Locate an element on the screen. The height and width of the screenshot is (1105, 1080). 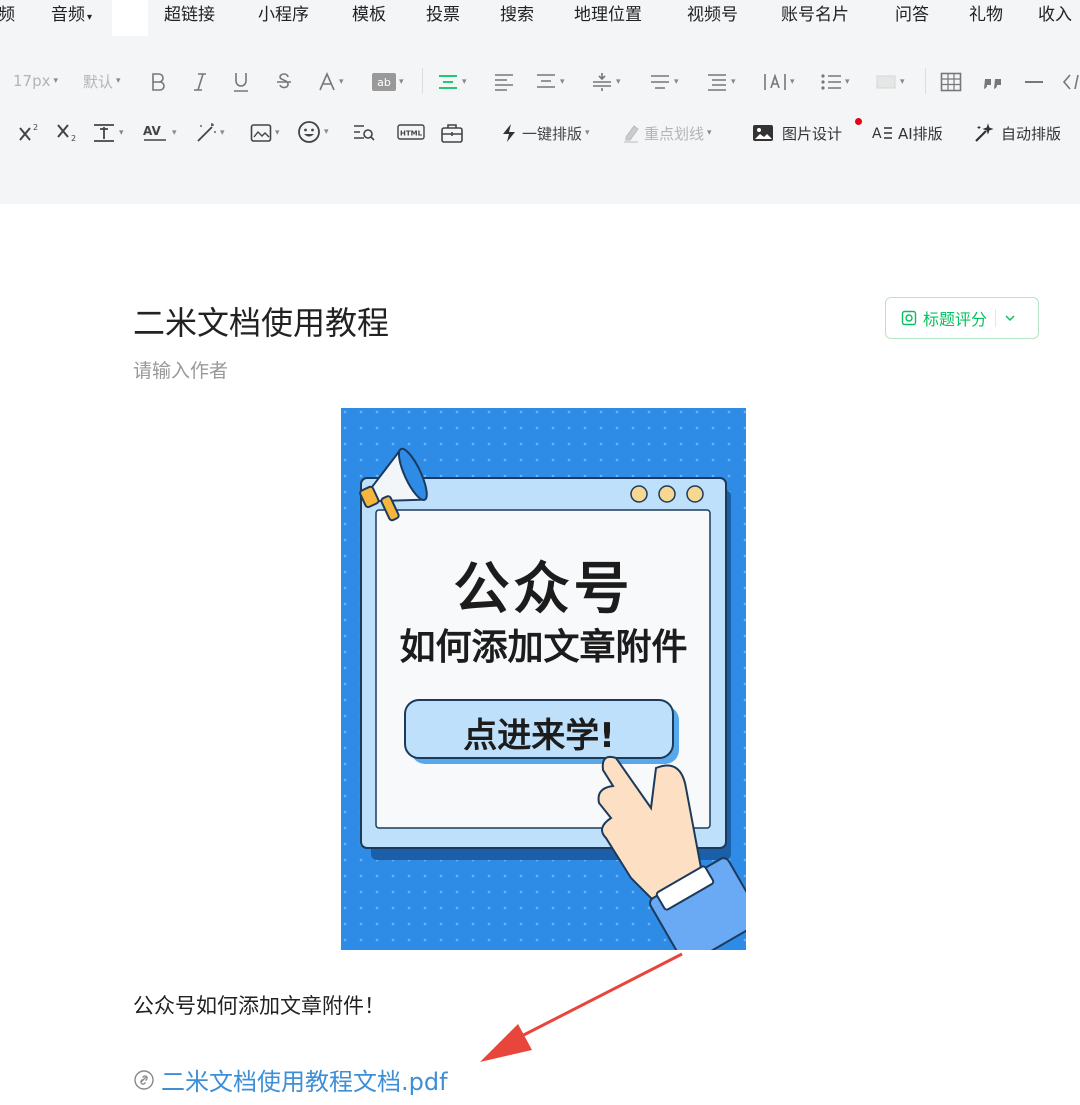
menu-item-income: 收入 is located at coordinates (1055, 13).